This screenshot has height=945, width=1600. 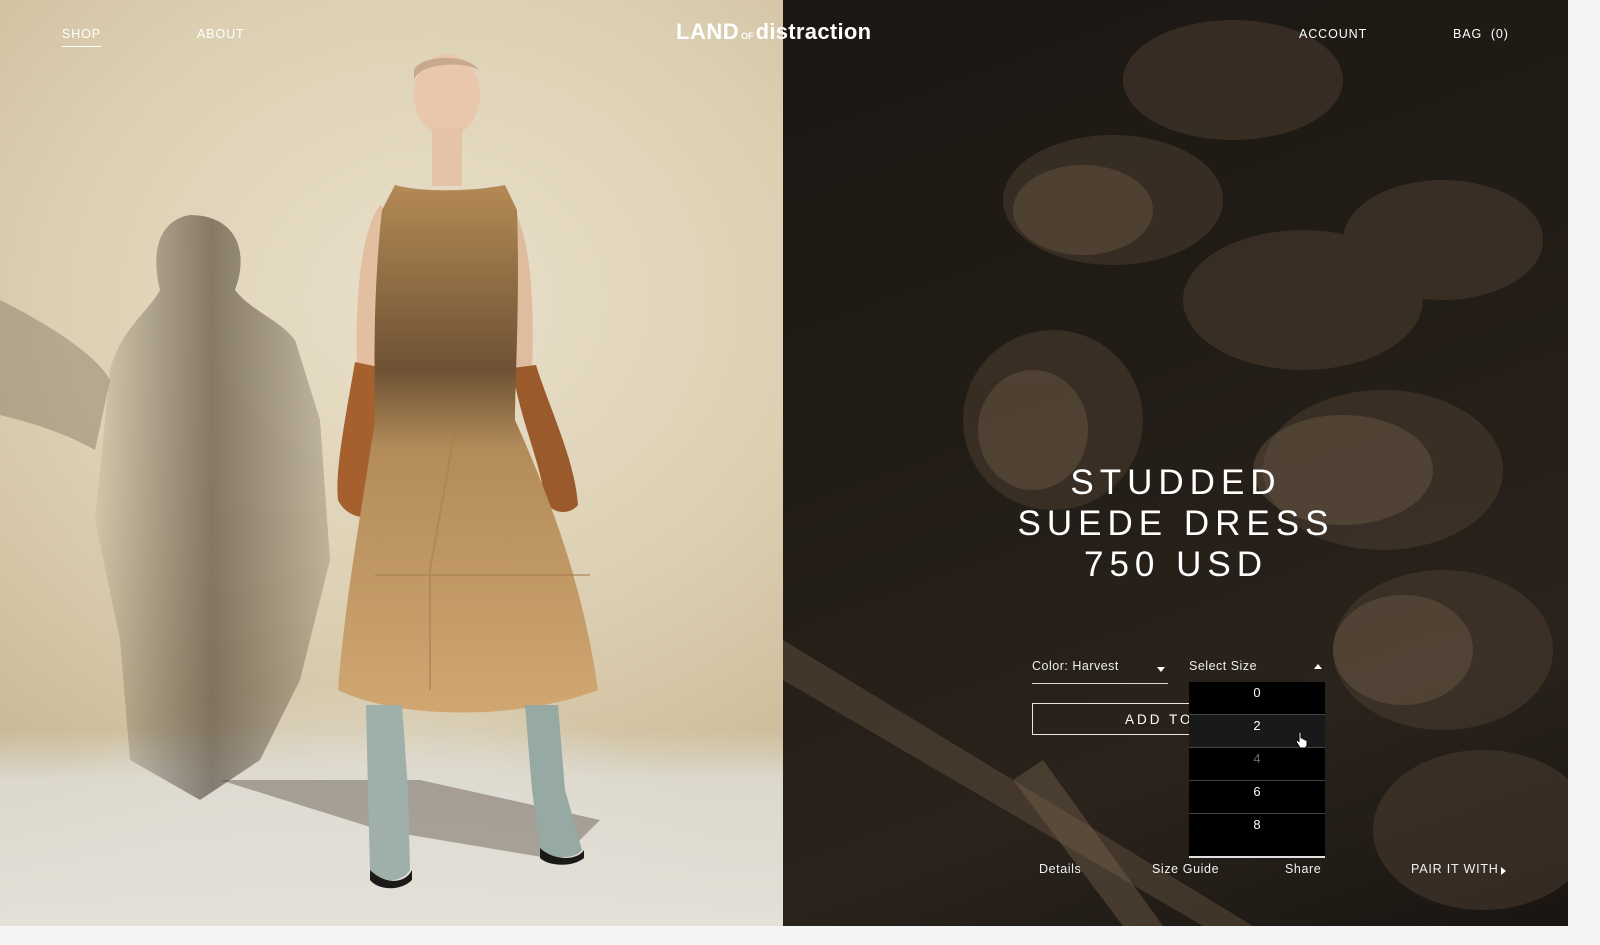 I want to click on size-option-0: 0, so click(x=1257, y=698).